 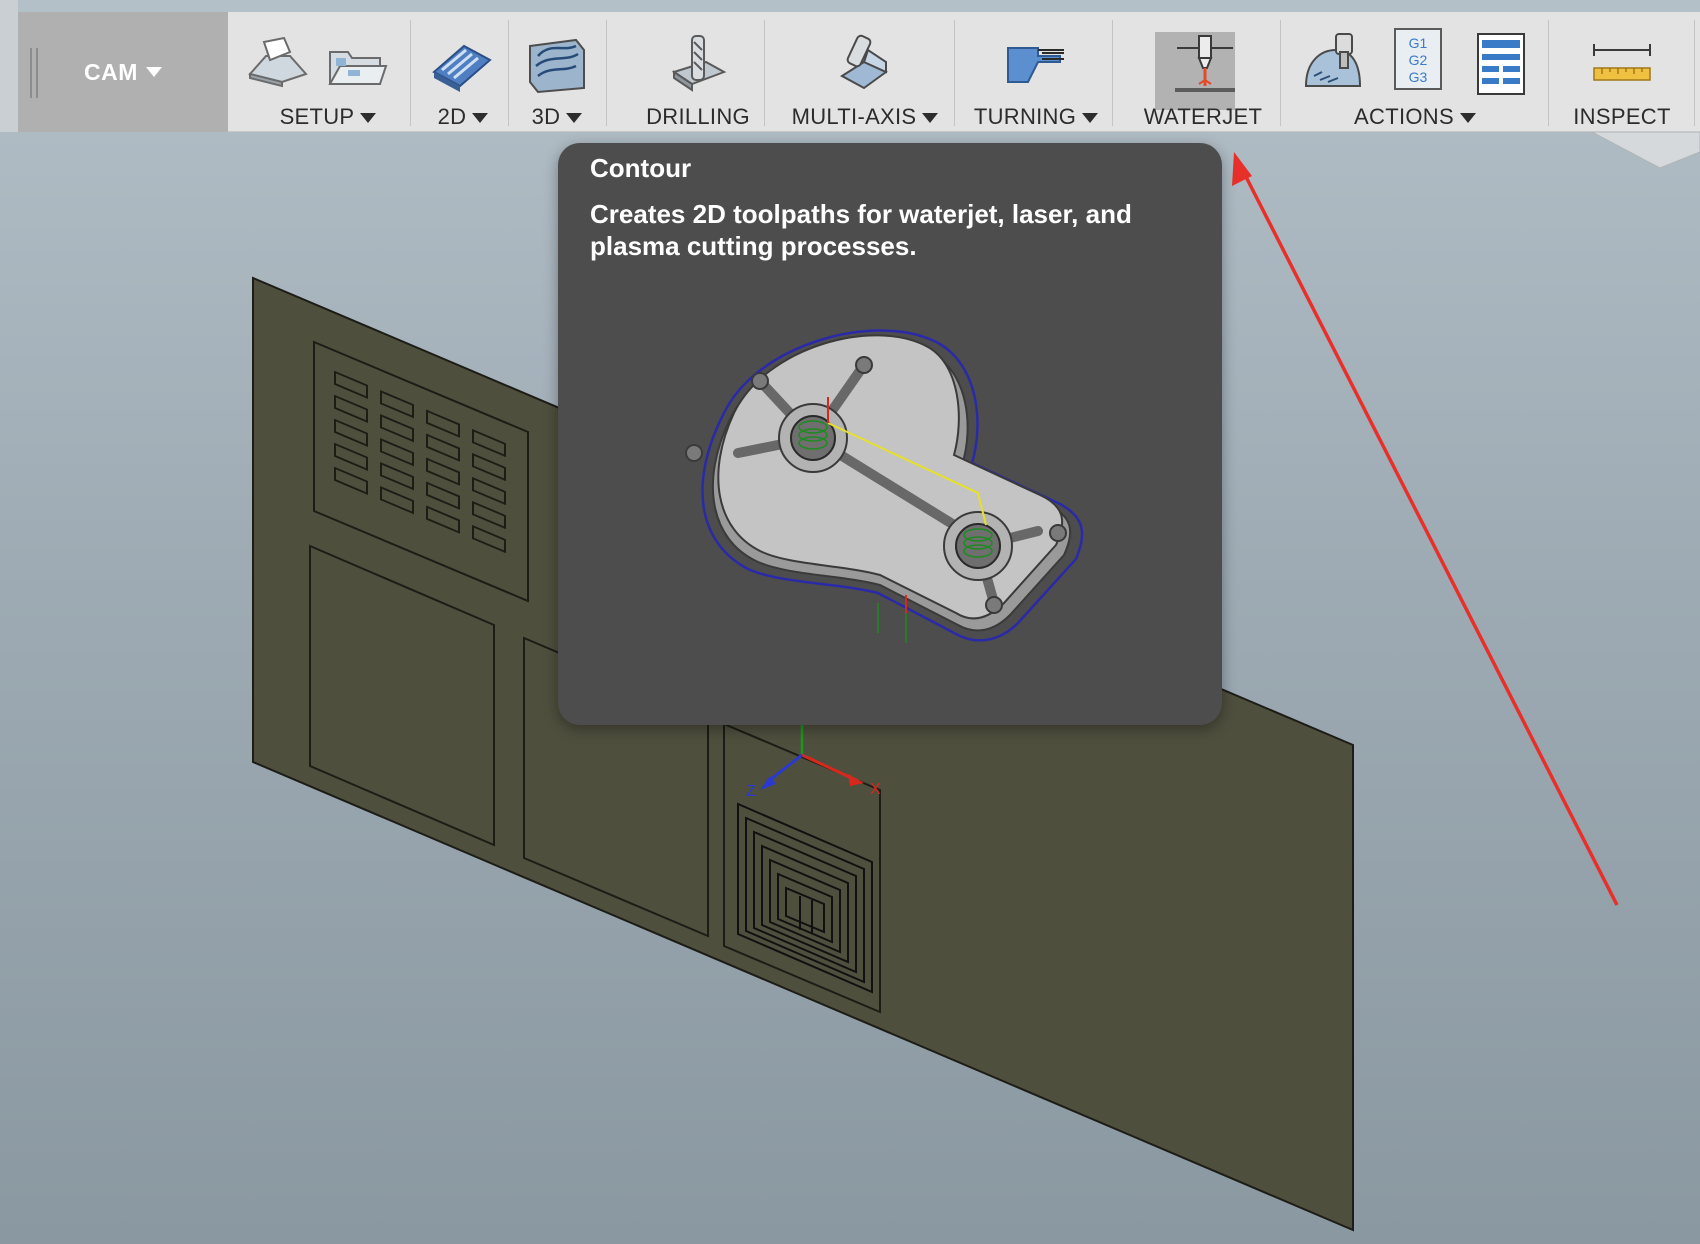 I want to click on tooltip-title: Contour, so click(x=641, y=168).